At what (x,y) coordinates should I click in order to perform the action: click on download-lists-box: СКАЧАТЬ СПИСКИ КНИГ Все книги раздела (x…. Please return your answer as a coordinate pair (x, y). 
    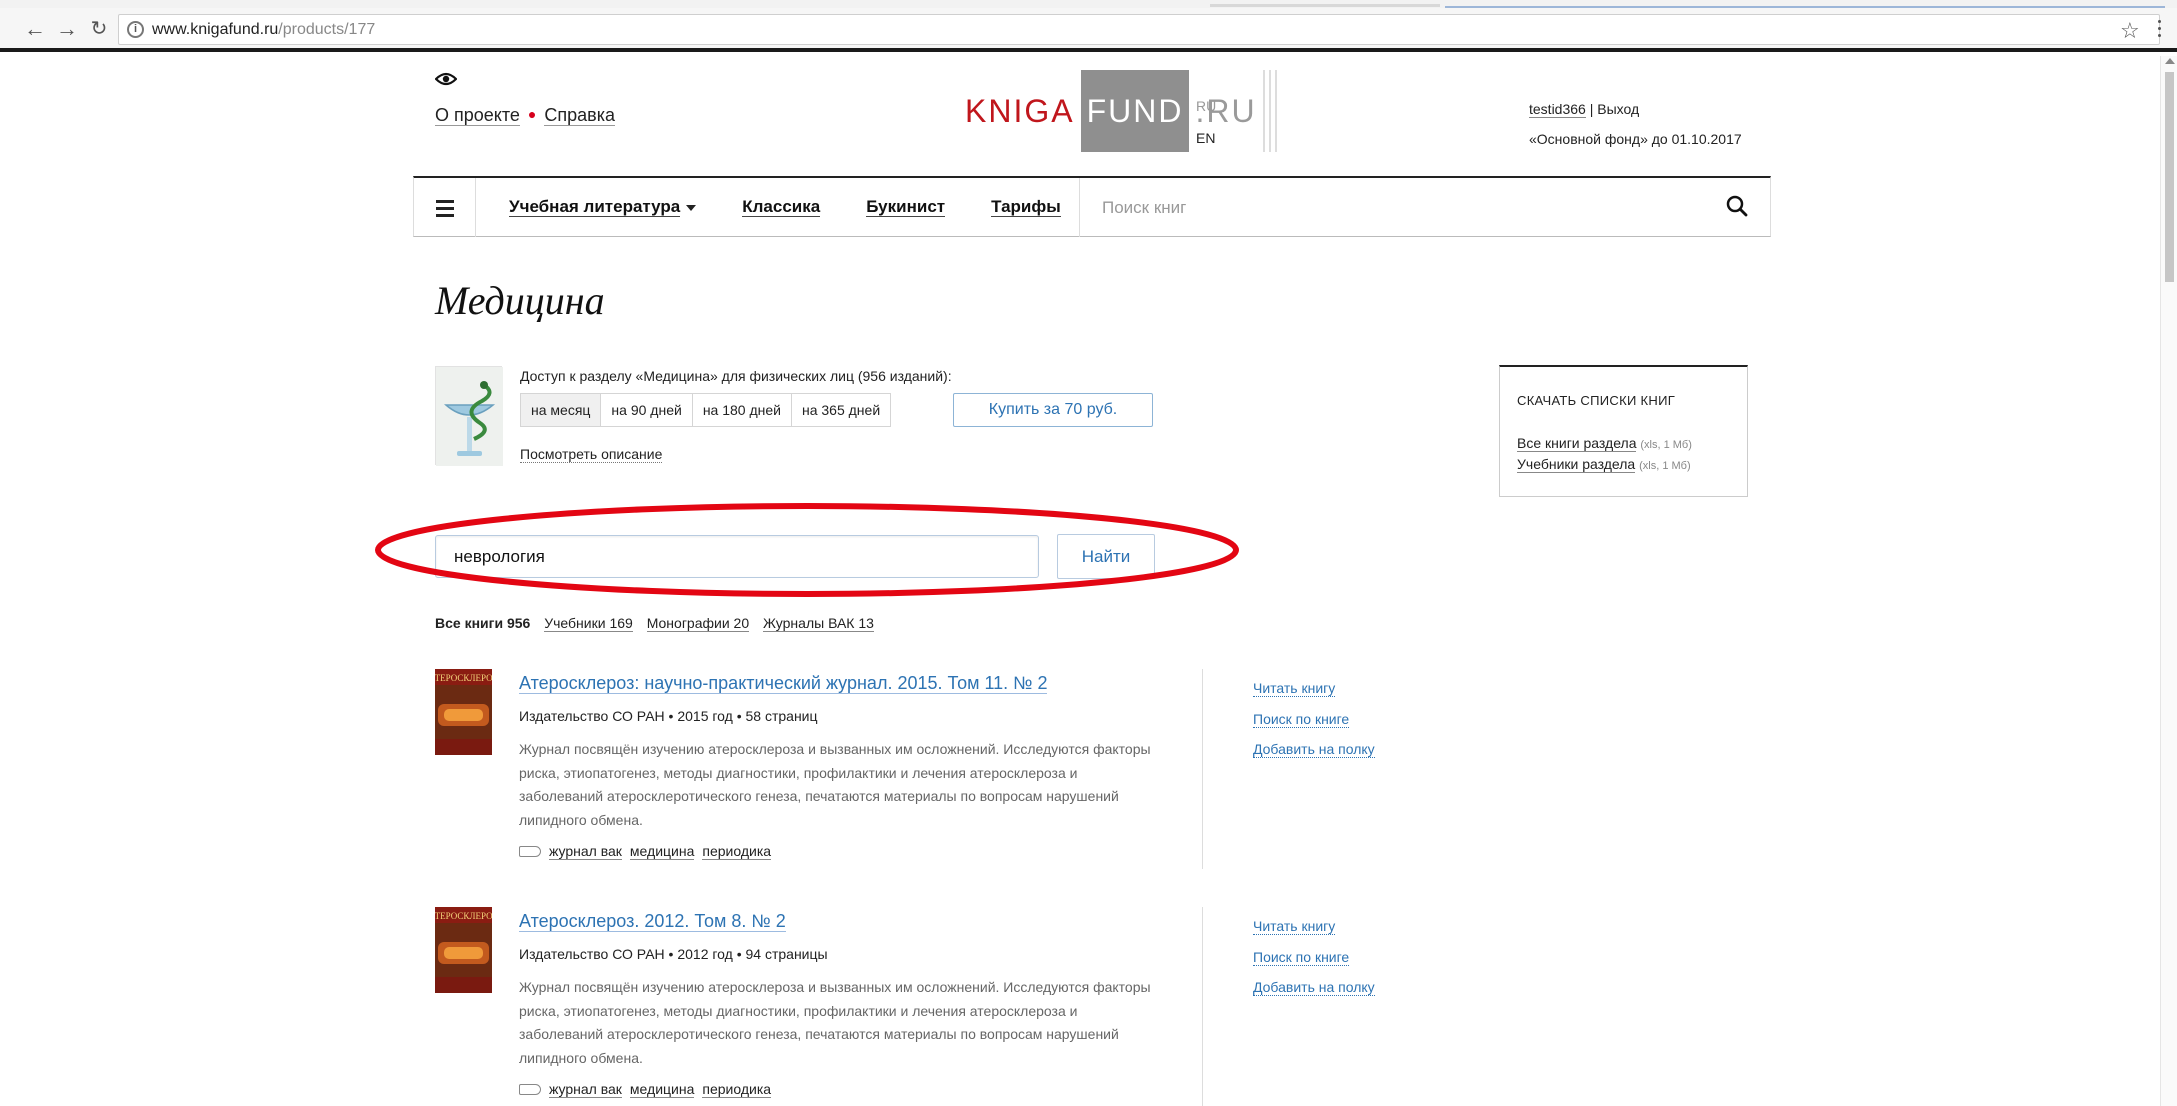
    Looking at the image, I should click on (1623, 431).